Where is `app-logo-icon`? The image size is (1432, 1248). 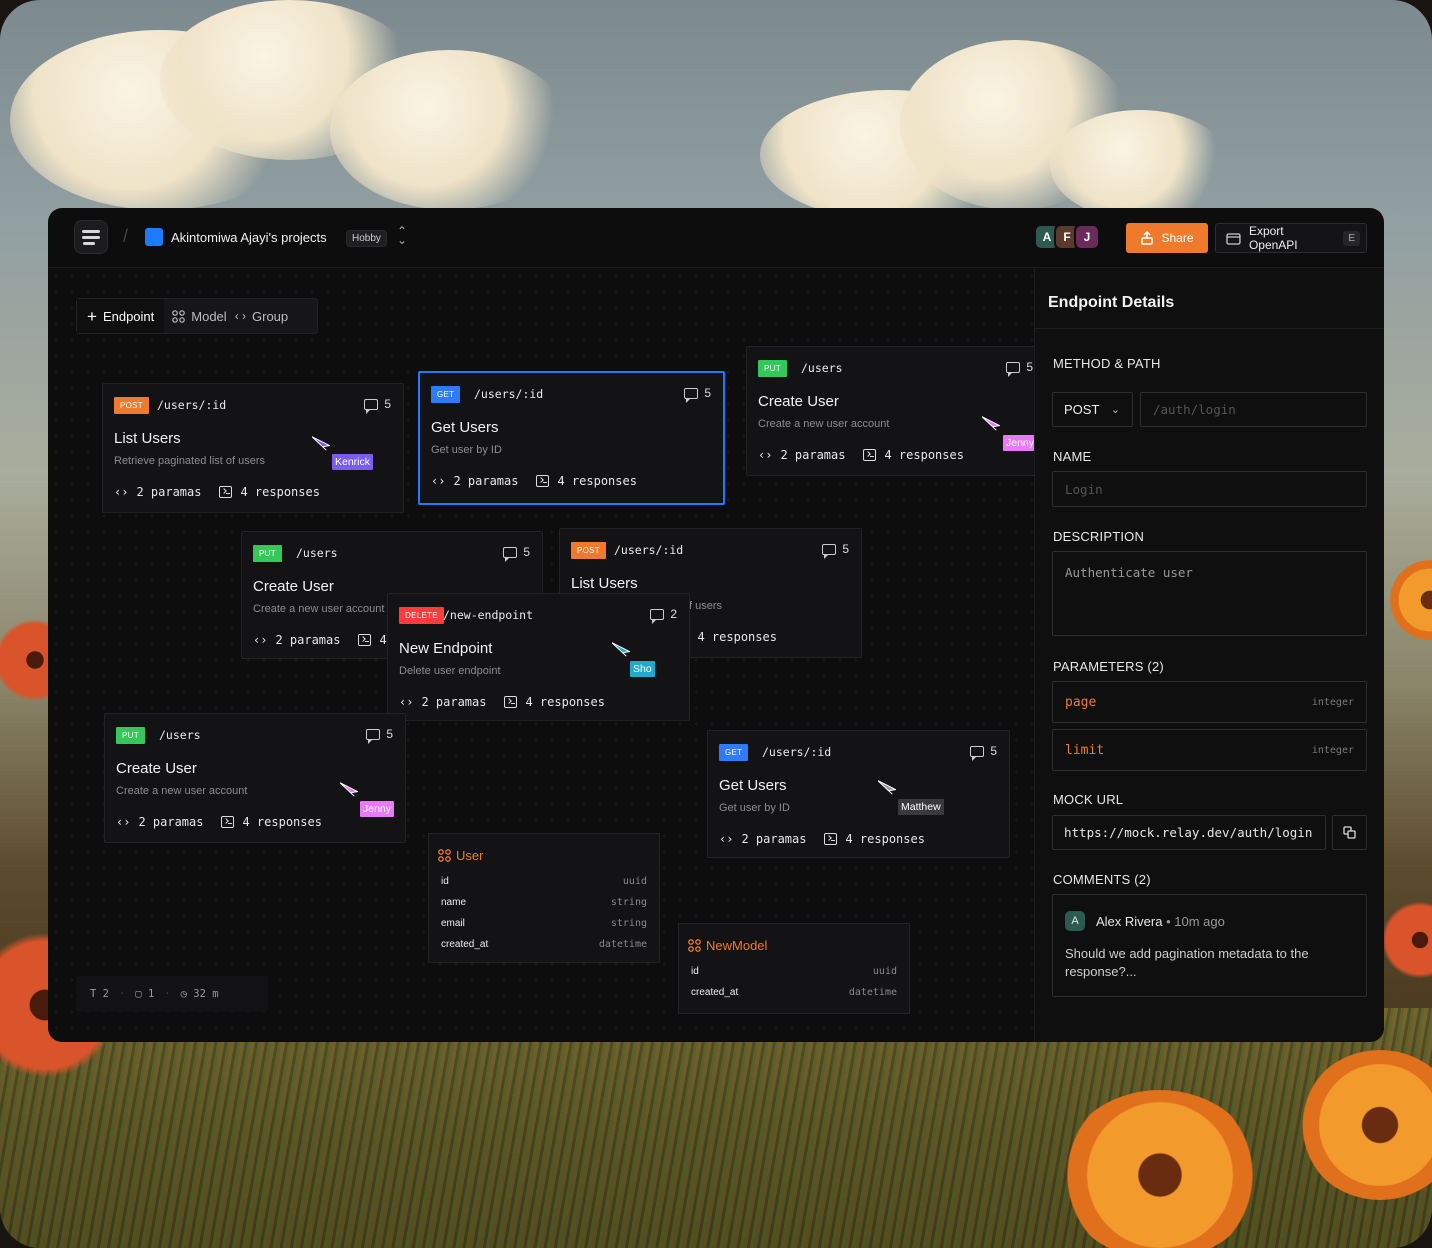 app-logo-icon is located at coordinates (91, 237).